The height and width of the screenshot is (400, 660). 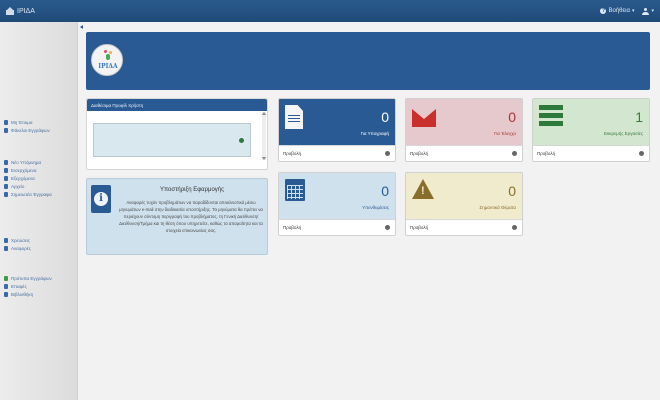 I want to click on warning-icon, so click(x=423, y=189).